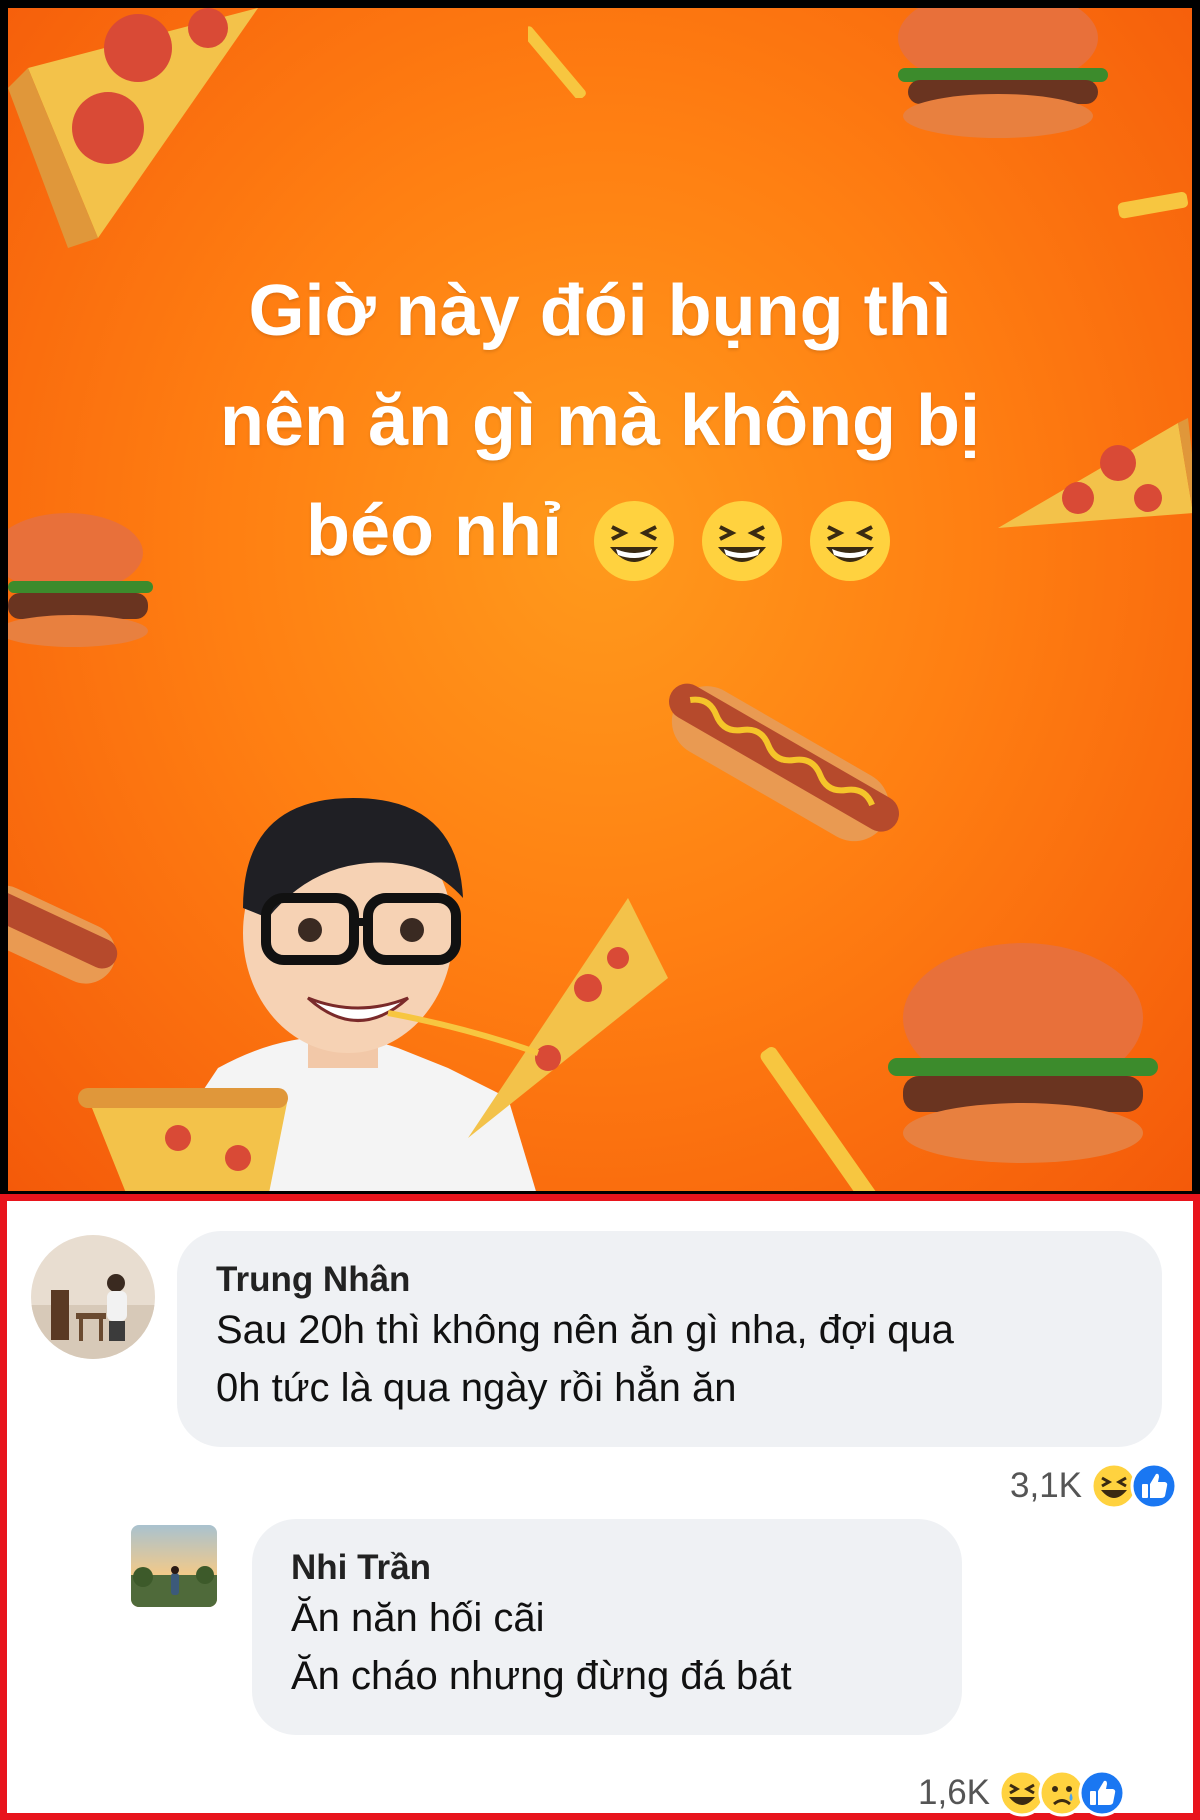  I want to click on cartoon-character-illustration, so click(373, 994).